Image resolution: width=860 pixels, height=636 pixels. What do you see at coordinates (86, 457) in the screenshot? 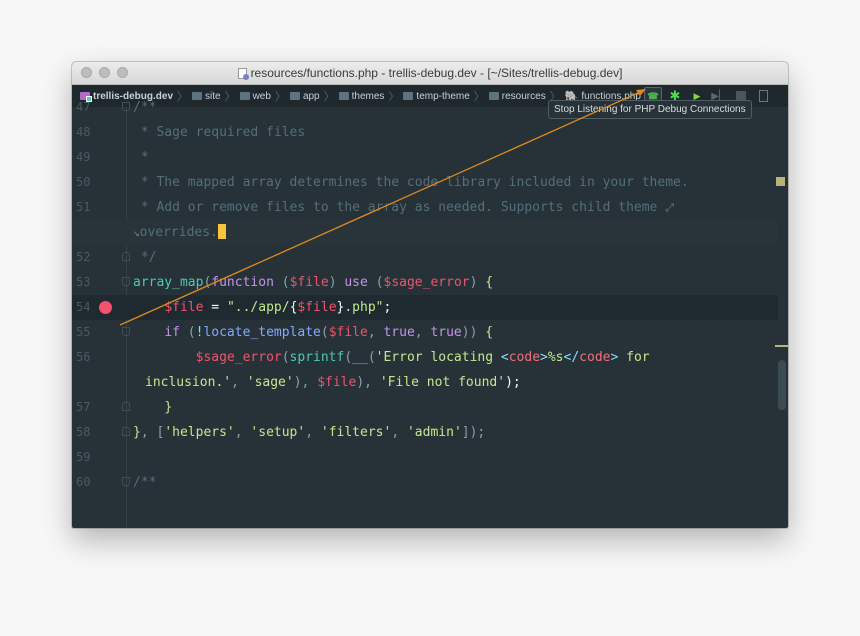
I see `line-number: 59` at bounding box center [86, 457].